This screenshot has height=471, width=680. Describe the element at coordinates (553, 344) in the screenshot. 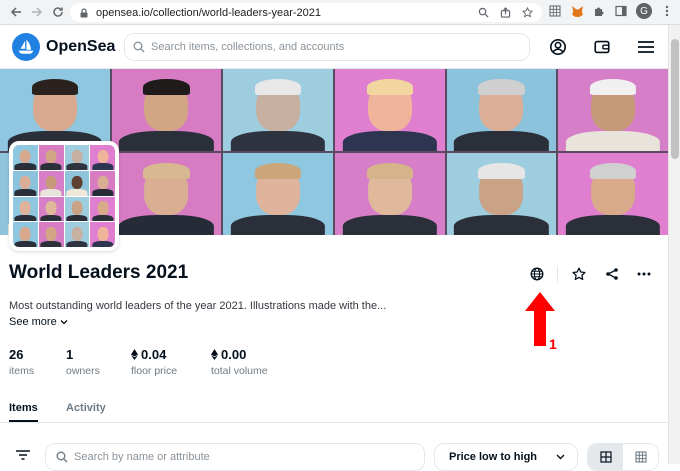

I see `annotation-number: 1` at that location.